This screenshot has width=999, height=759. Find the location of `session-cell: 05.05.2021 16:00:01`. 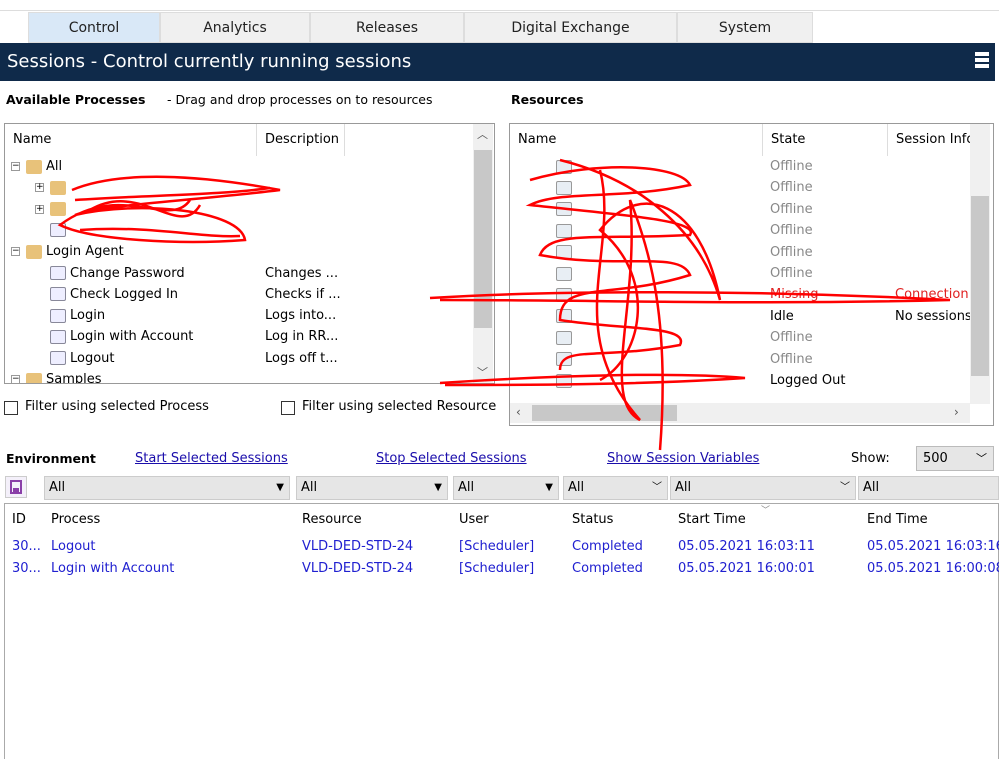

session-cell: 05.05.2021 16:00:01 is located at coordinates (746, 568).